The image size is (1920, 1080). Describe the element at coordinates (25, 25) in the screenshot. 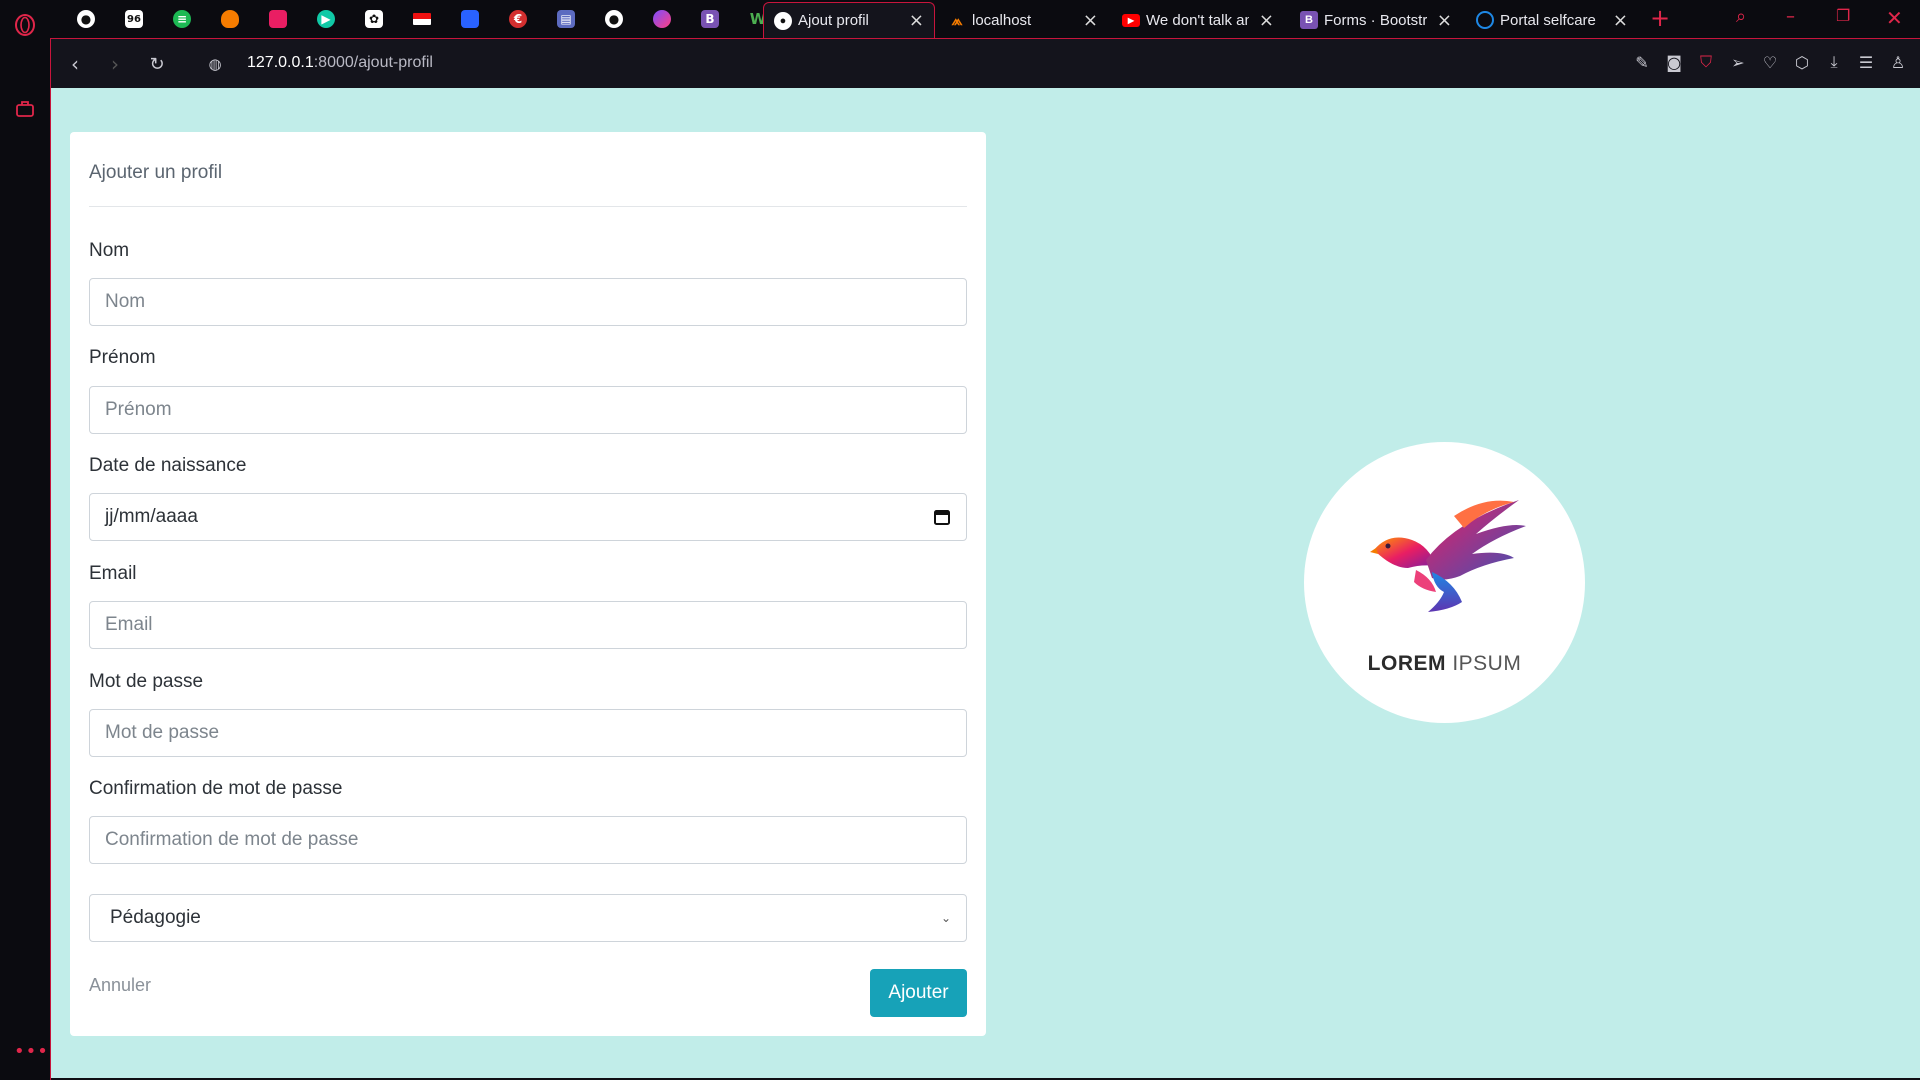

I see `opera-logo-icon` at that location.